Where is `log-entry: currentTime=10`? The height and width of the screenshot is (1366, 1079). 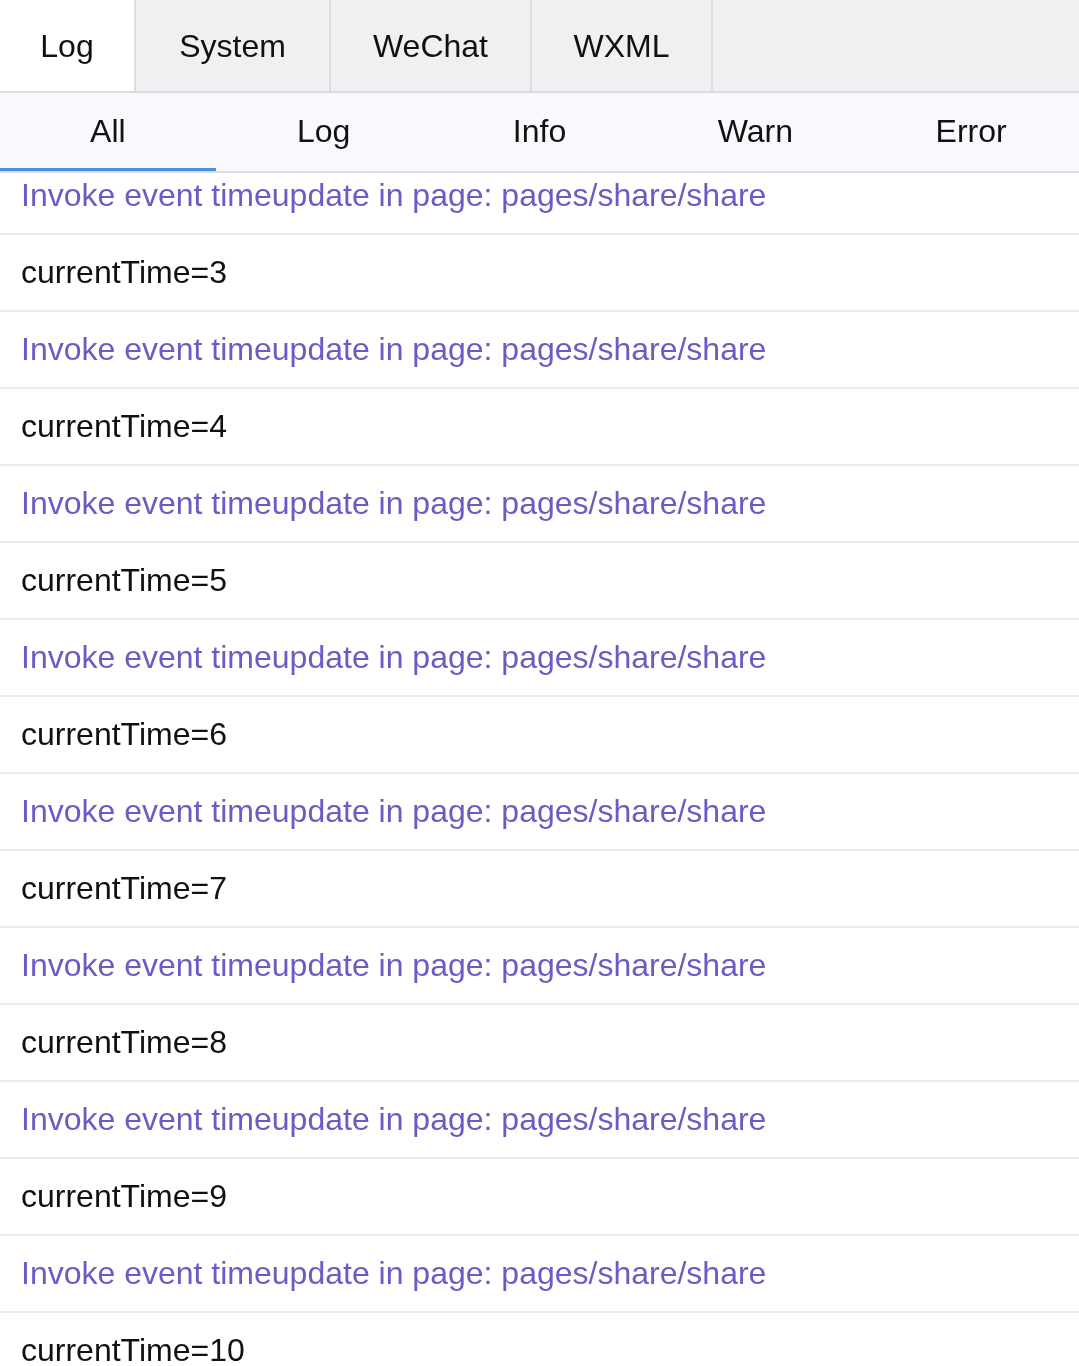
log-entry: currentTime=10 is located at coordinates (539, 1339).